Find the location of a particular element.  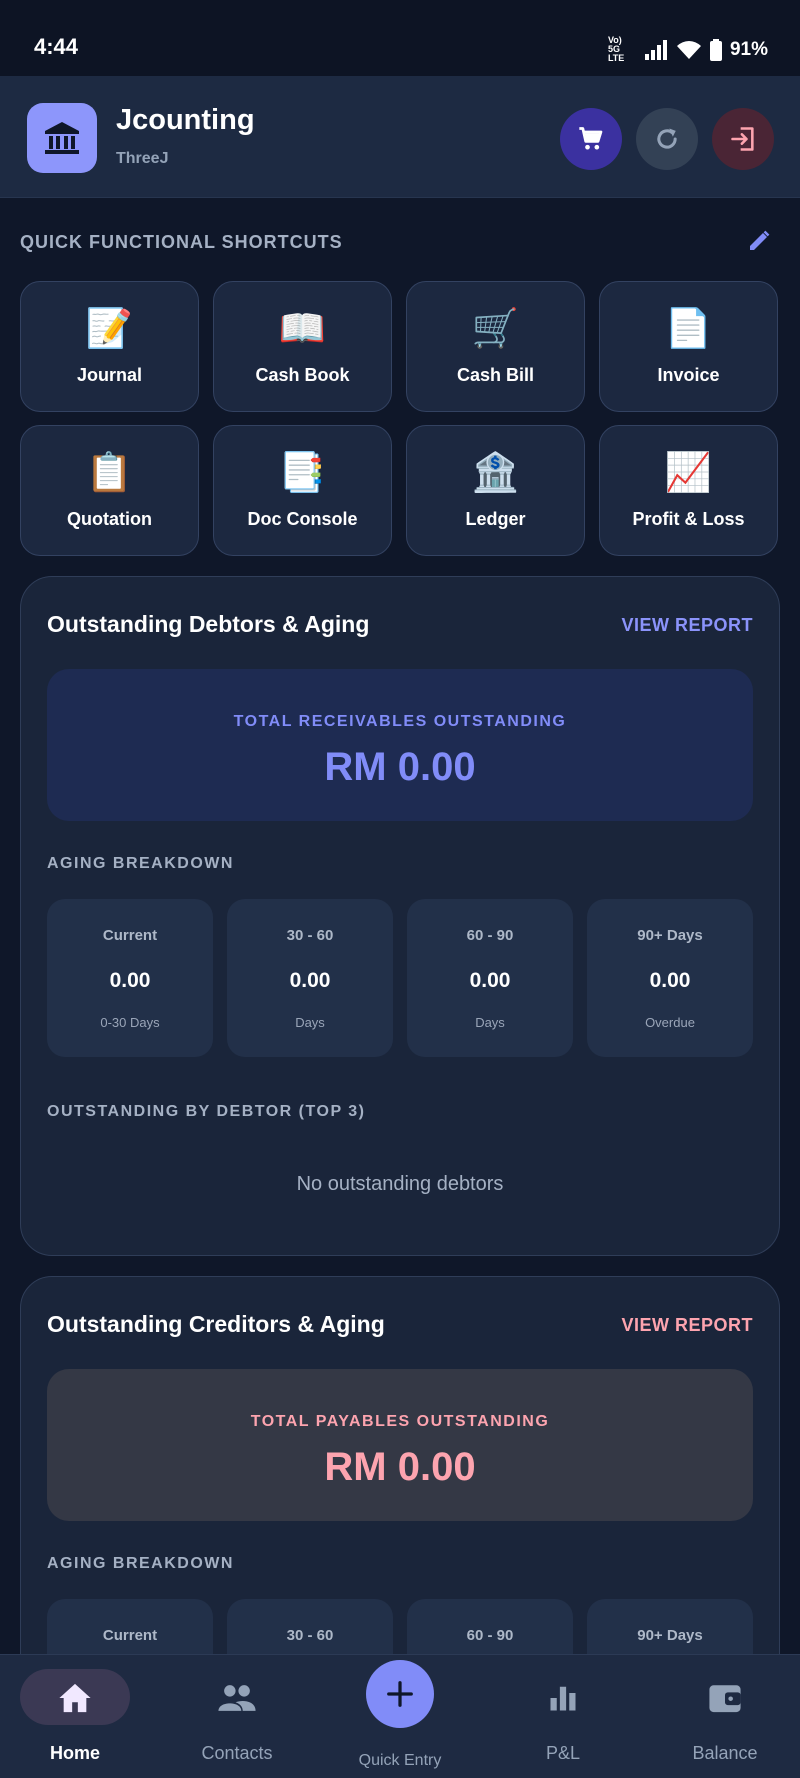

people-icon is located at coordinates (237, 1698).